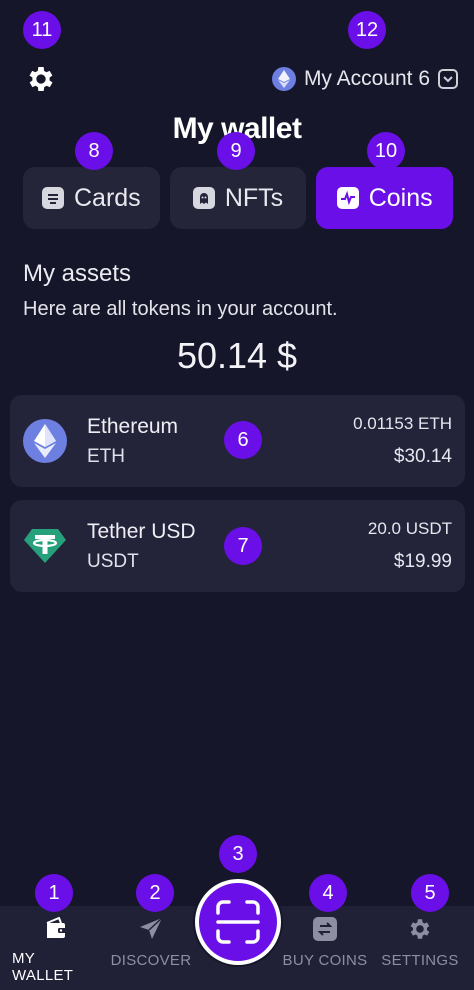  Describe the element at coordinates (56, 928) in the screenshot. I see `wallet-icon` at that location.